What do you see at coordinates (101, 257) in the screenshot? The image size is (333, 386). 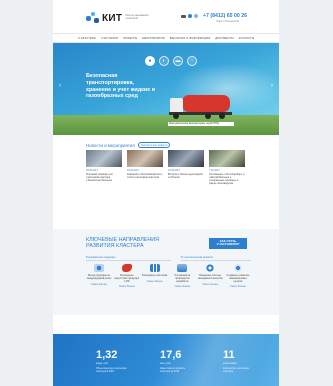 I see `directions-col-left-title: В продвижении продукции` at bounding box center [101, 257].